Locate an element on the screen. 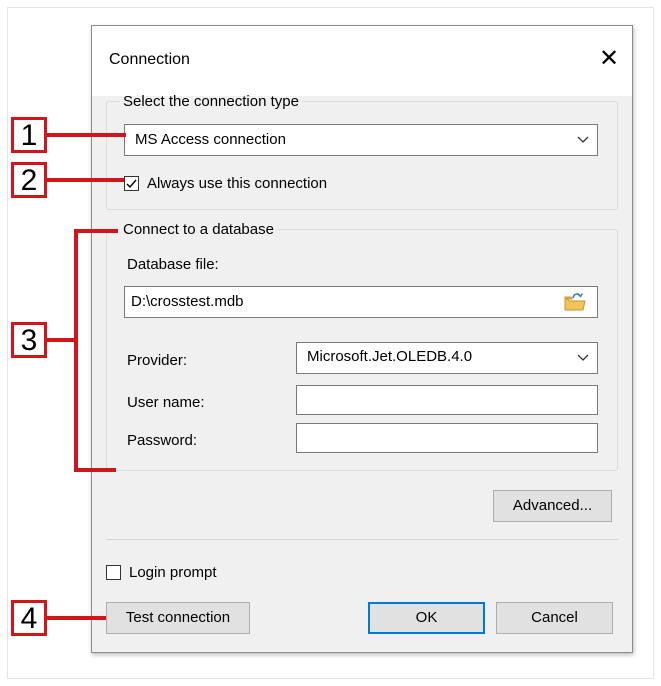 This screenshot has height=686, width=661. password-input is located at coordinates (447, 438).